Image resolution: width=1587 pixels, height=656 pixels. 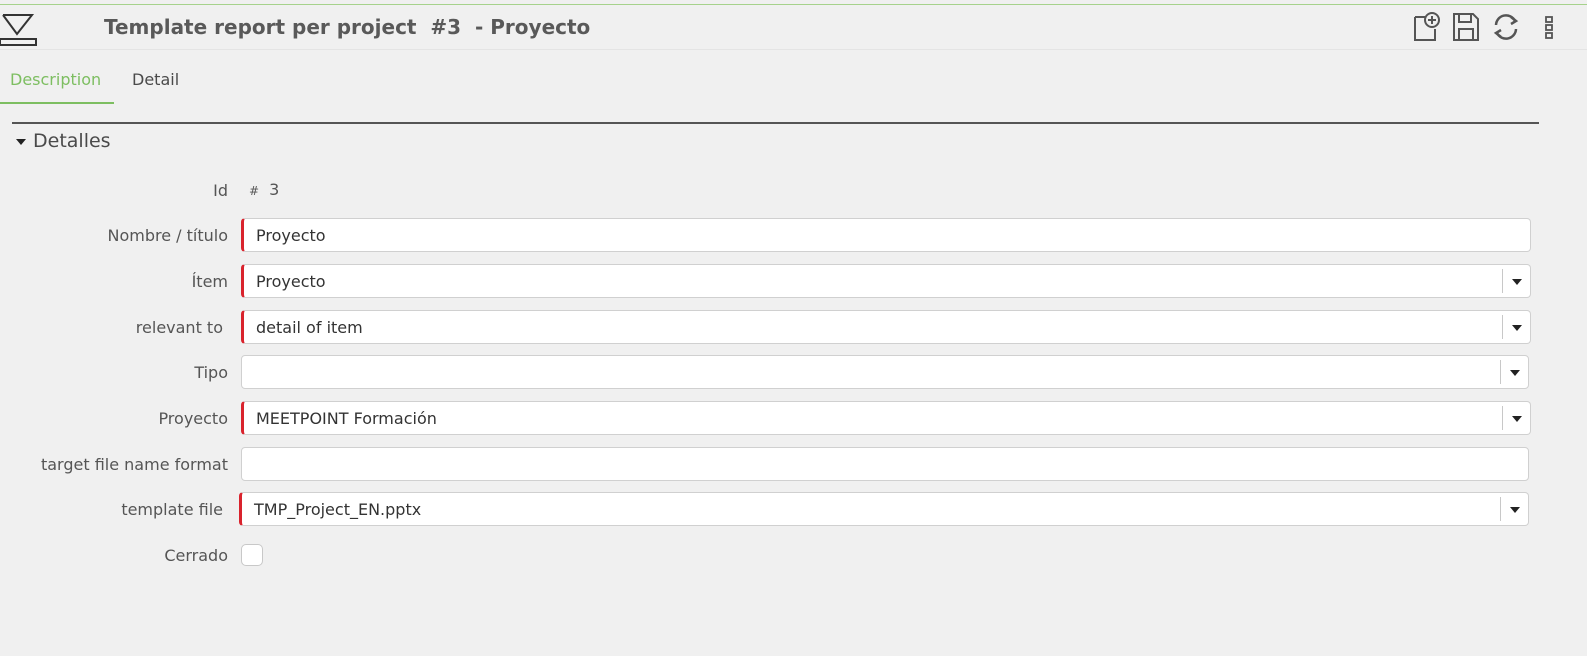 I want to click on relevant-to-dropdown-icon, so click(x=1516, y=327).